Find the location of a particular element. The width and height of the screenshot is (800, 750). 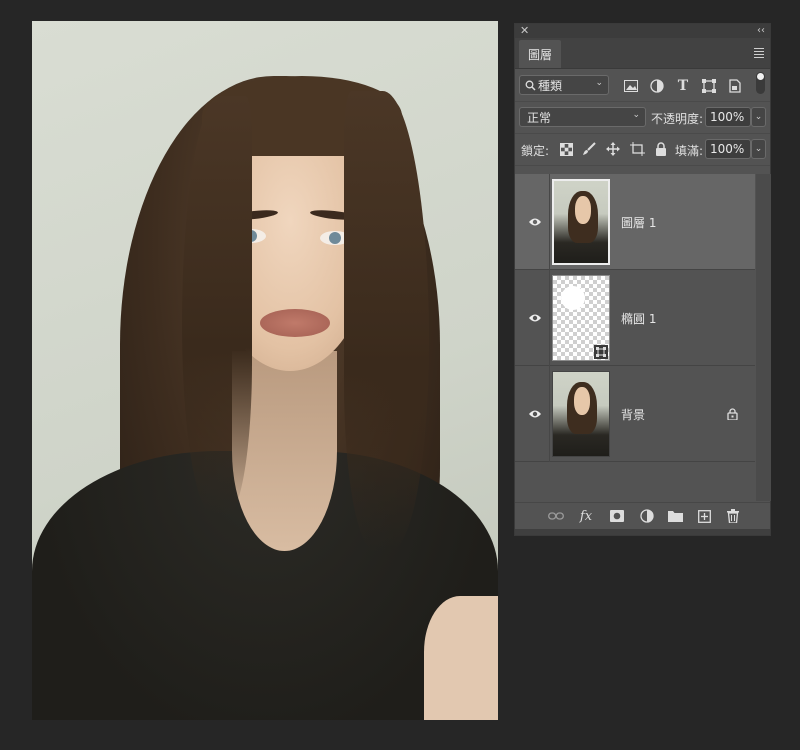

link-layers-icon is located at coordinates (556, 516).